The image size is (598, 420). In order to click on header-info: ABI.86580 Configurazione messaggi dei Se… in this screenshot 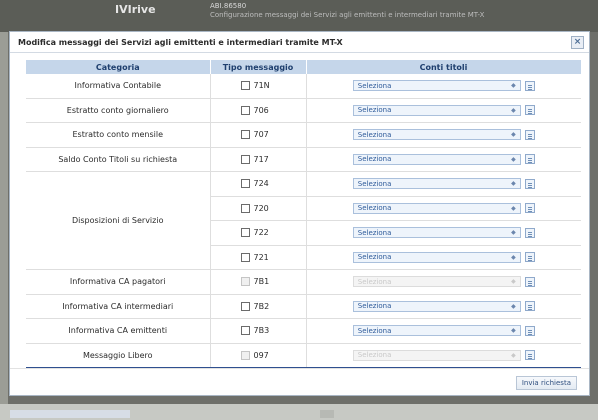, I will do `click(347, 11)`.